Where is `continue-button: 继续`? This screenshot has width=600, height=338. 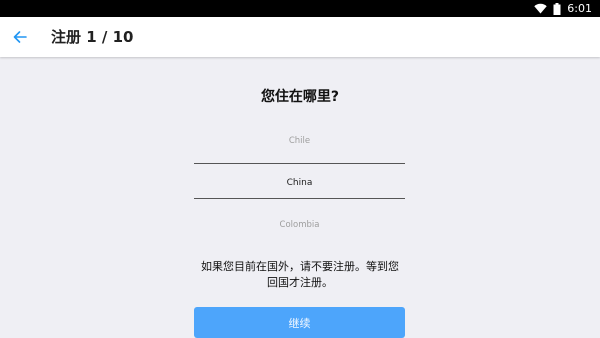 continue-button: 继续 is located at coordinates (299, 322).